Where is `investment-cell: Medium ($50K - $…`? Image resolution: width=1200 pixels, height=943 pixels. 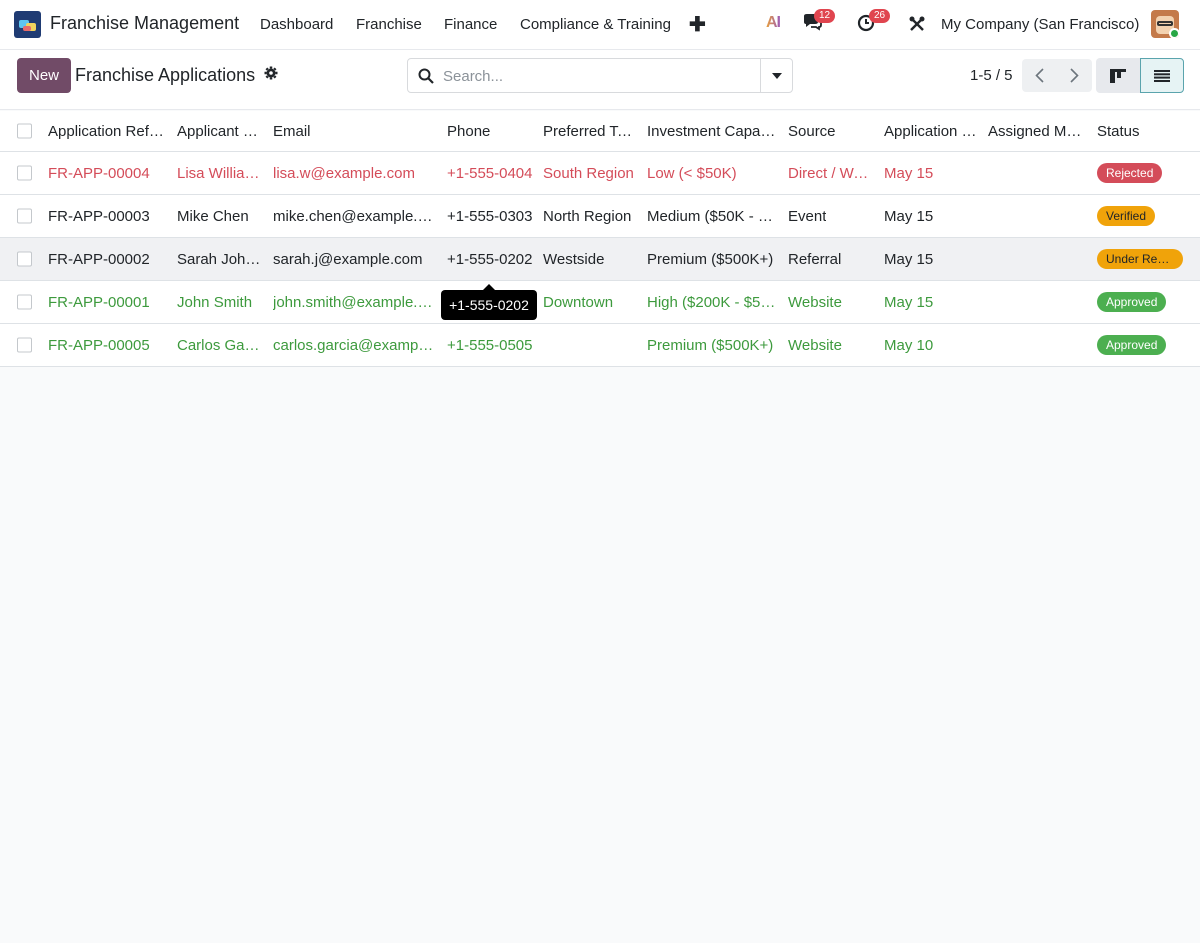
investment-cell: Medium ($50K - $… is located at coordinates (713, 216).